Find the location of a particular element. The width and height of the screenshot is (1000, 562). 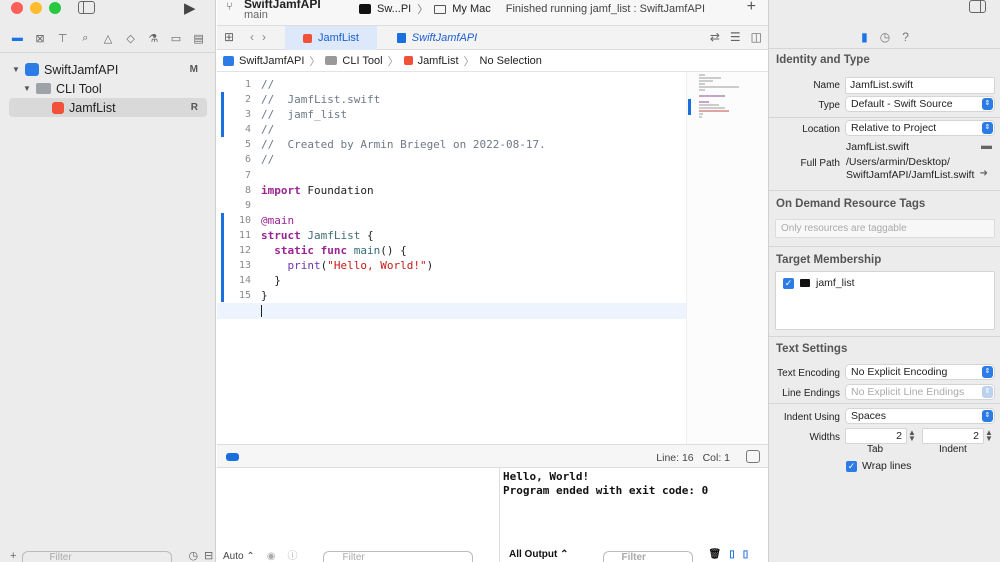

tab-width-field: 2 is located at coordinates (876, 436).